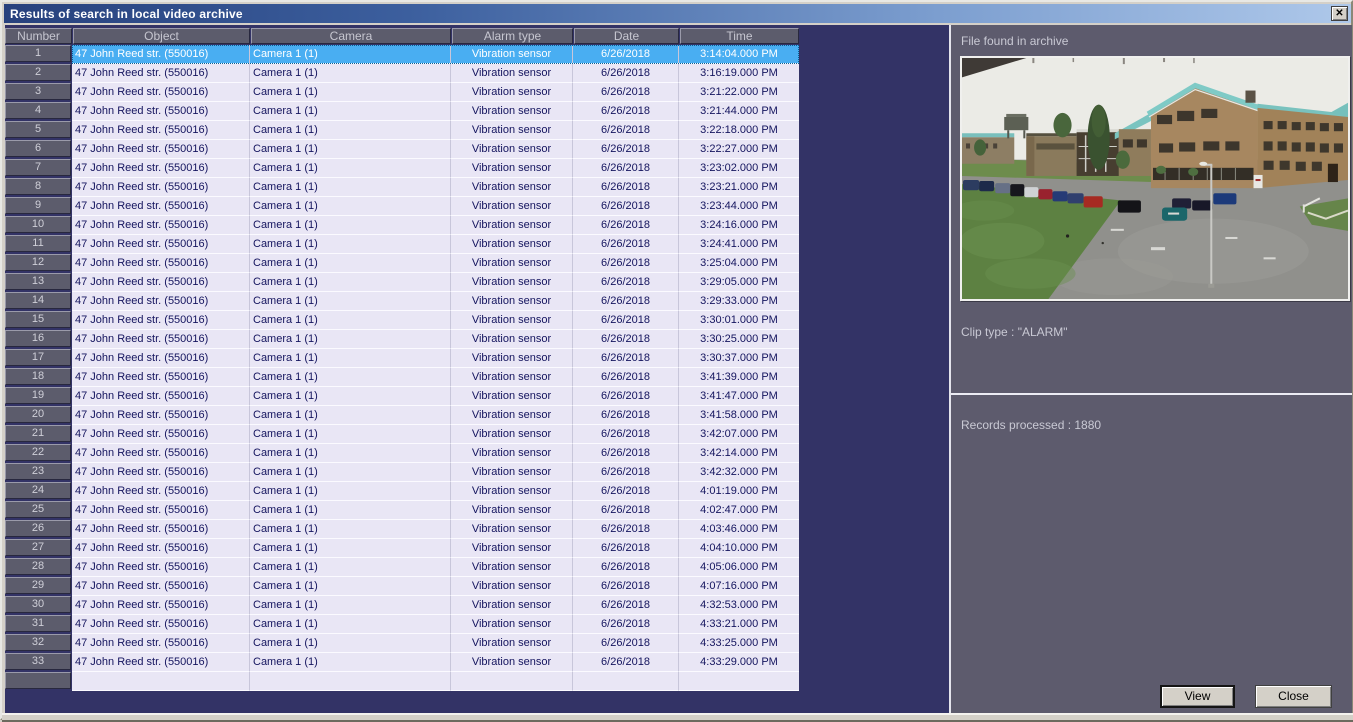 This screenshot has height=722, width=1353. I want to click on row-number-cell: 4, so click(38, 110).